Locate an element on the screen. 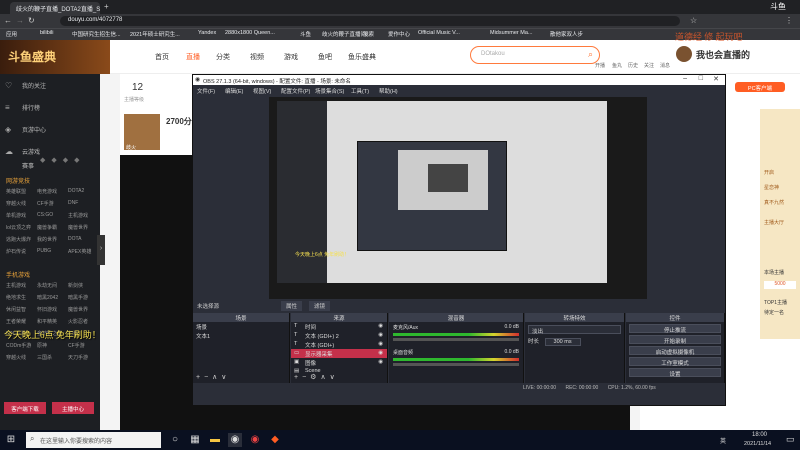 The width and height of the screenshot is (800, 450). search-icon: ⌕ is located at coordinates (590, 54).